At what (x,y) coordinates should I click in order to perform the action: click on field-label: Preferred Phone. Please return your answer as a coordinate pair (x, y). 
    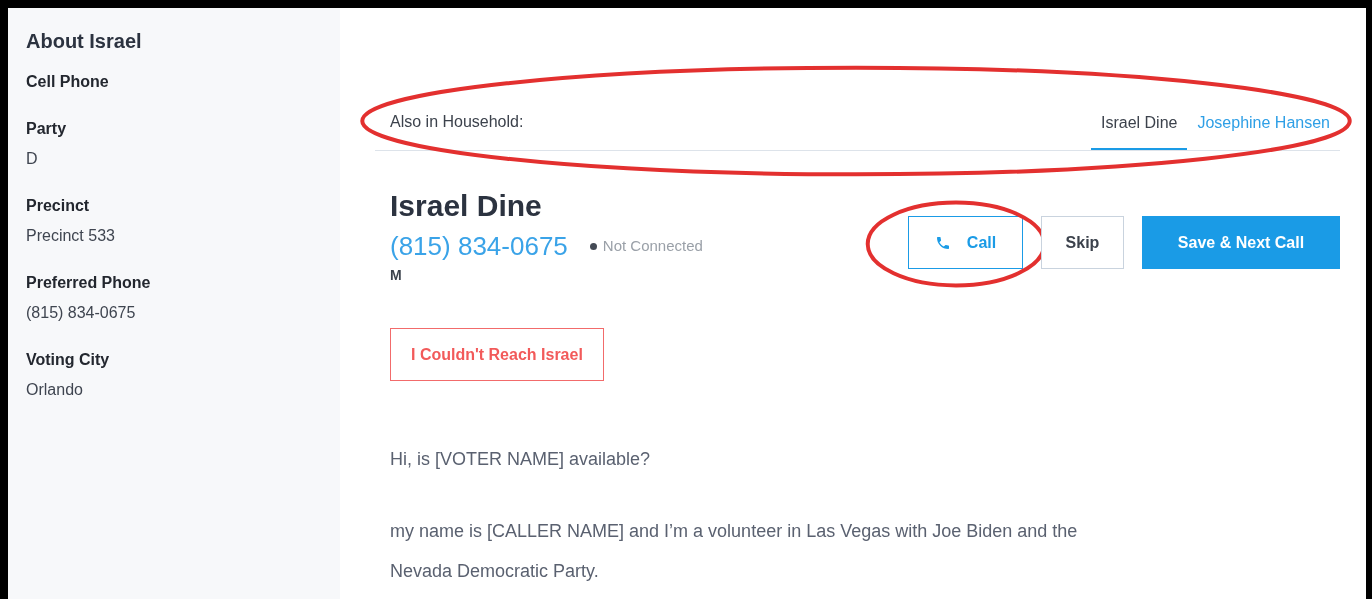
    Looking at the image, I should click on (89, 283).